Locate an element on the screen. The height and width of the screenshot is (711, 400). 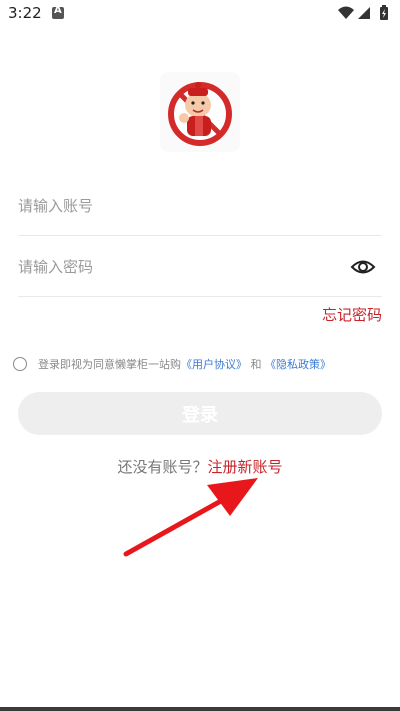
login-button: 登录 is located at coordinates (200, 413).